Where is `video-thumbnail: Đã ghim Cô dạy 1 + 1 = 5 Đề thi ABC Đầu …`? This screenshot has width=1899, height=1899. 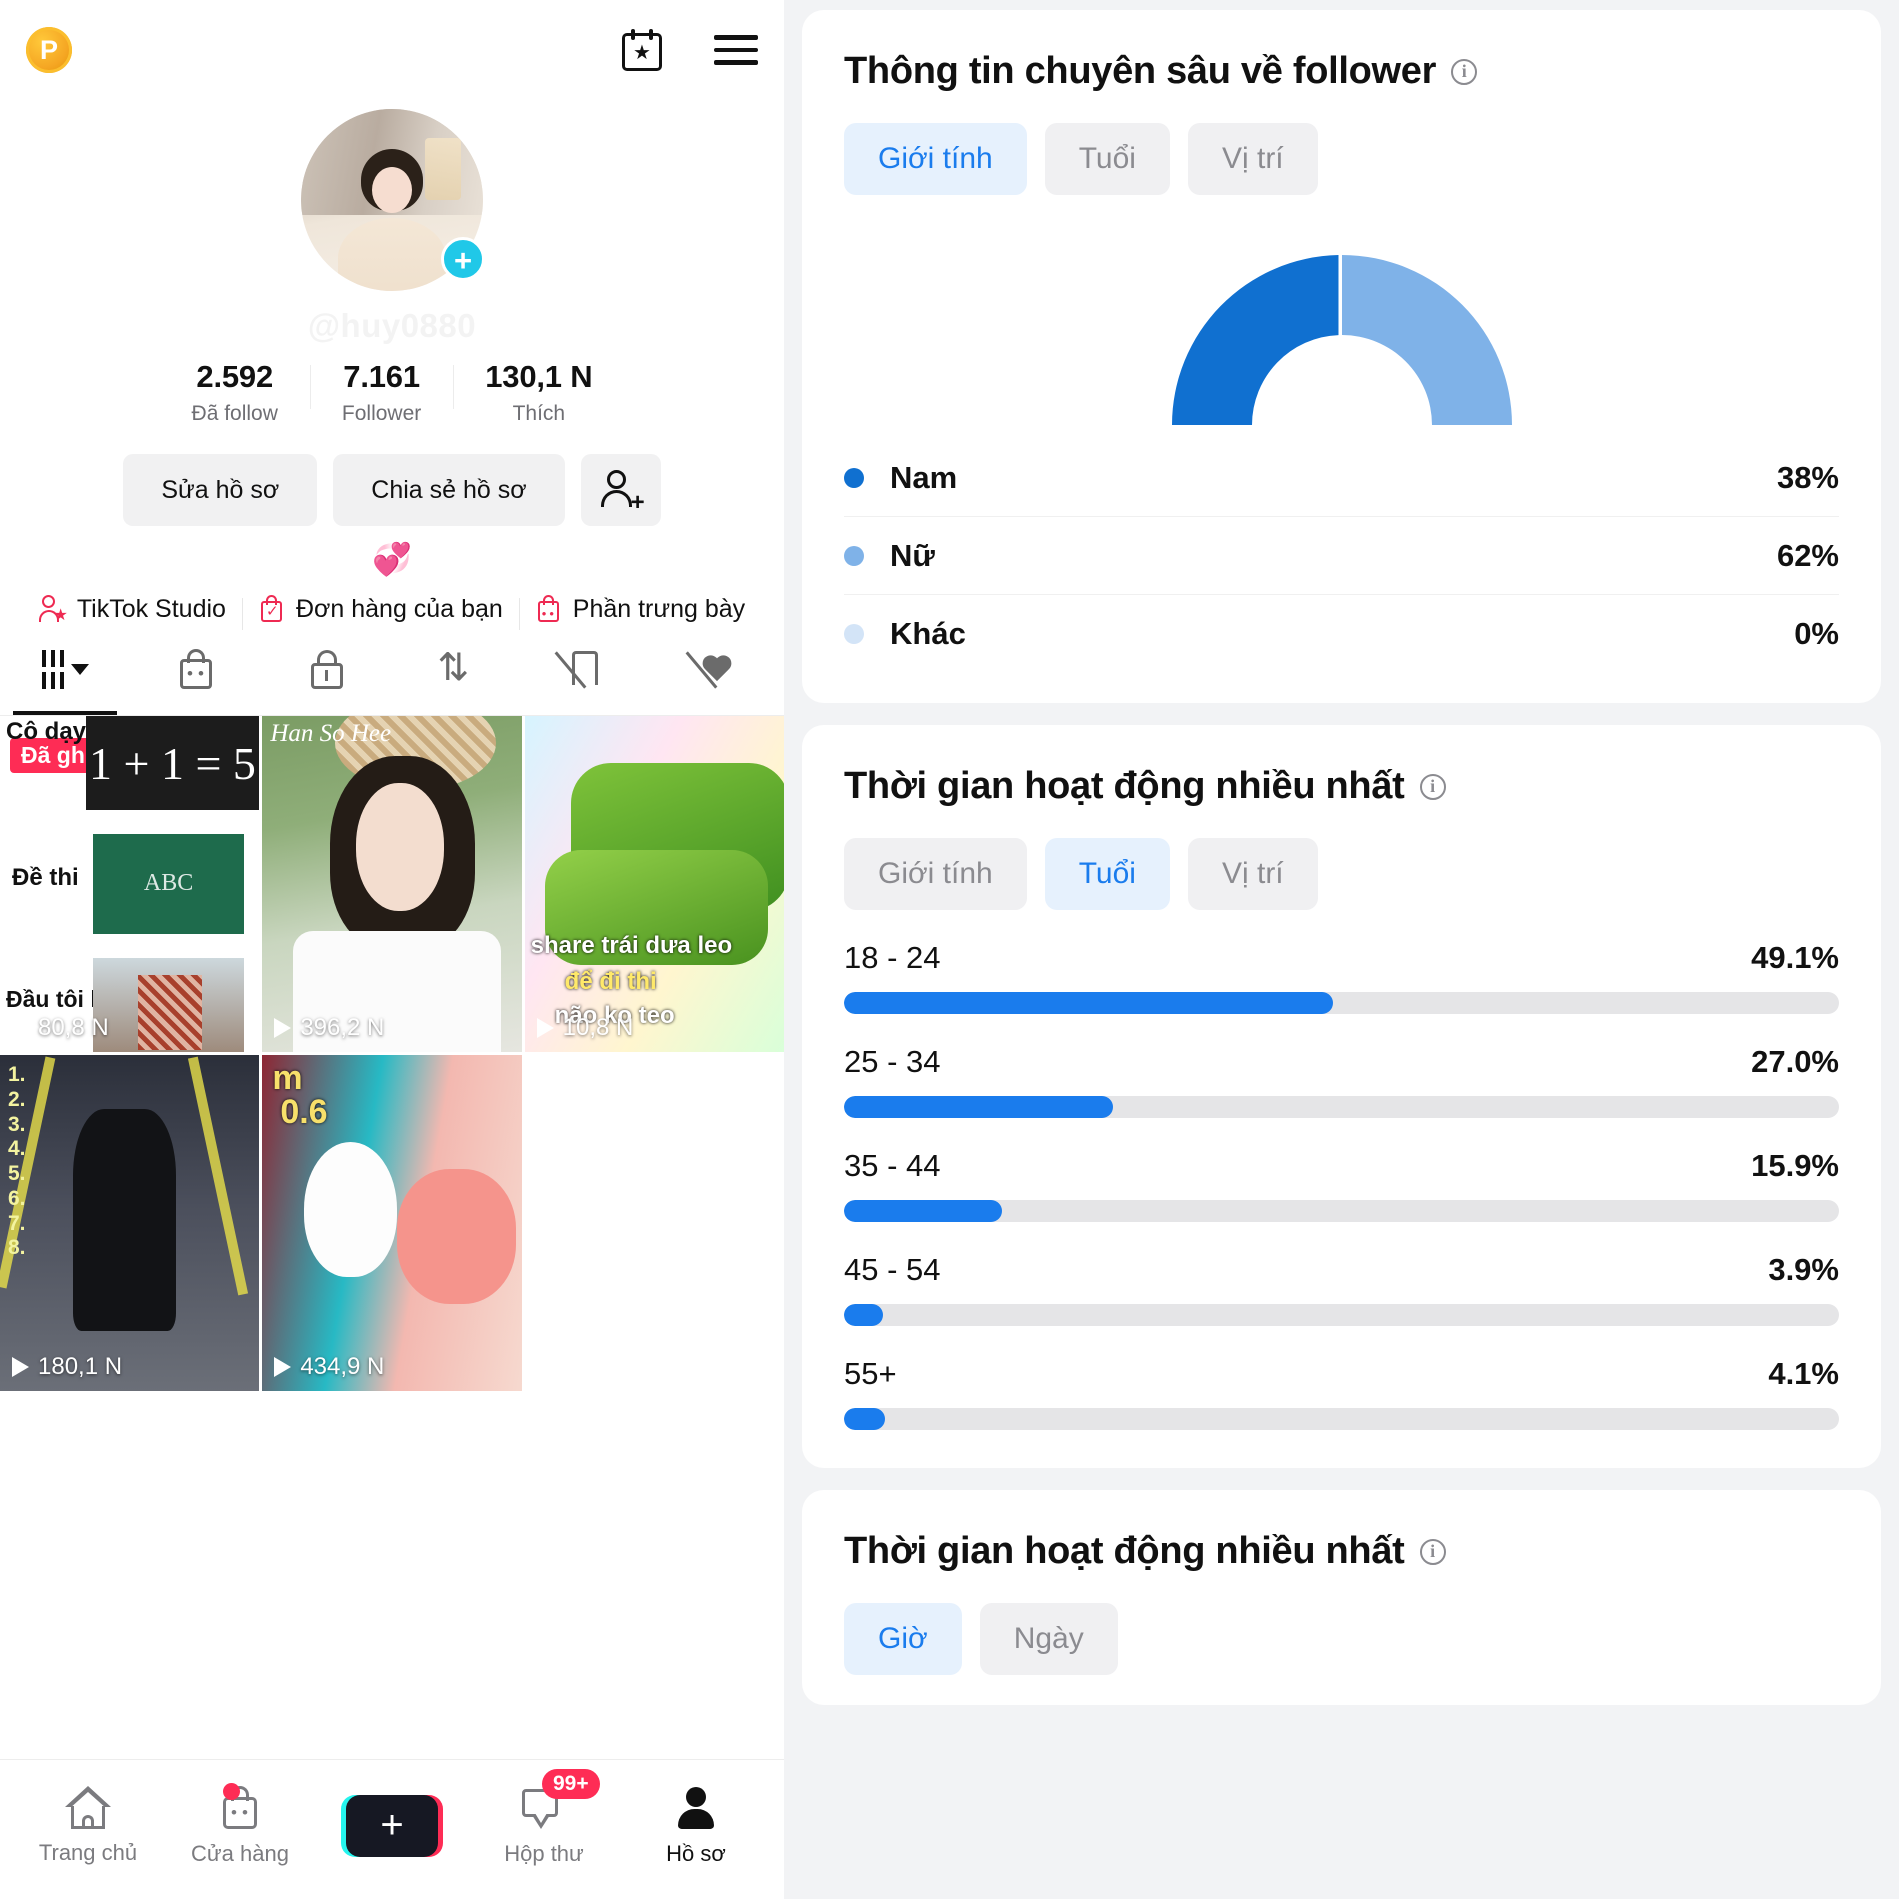 video-thumbnail: Đã ghim Cô dạy 1 + 1 = 5 Đề thi ABC Đầu … is located at coordinates (130, 884).